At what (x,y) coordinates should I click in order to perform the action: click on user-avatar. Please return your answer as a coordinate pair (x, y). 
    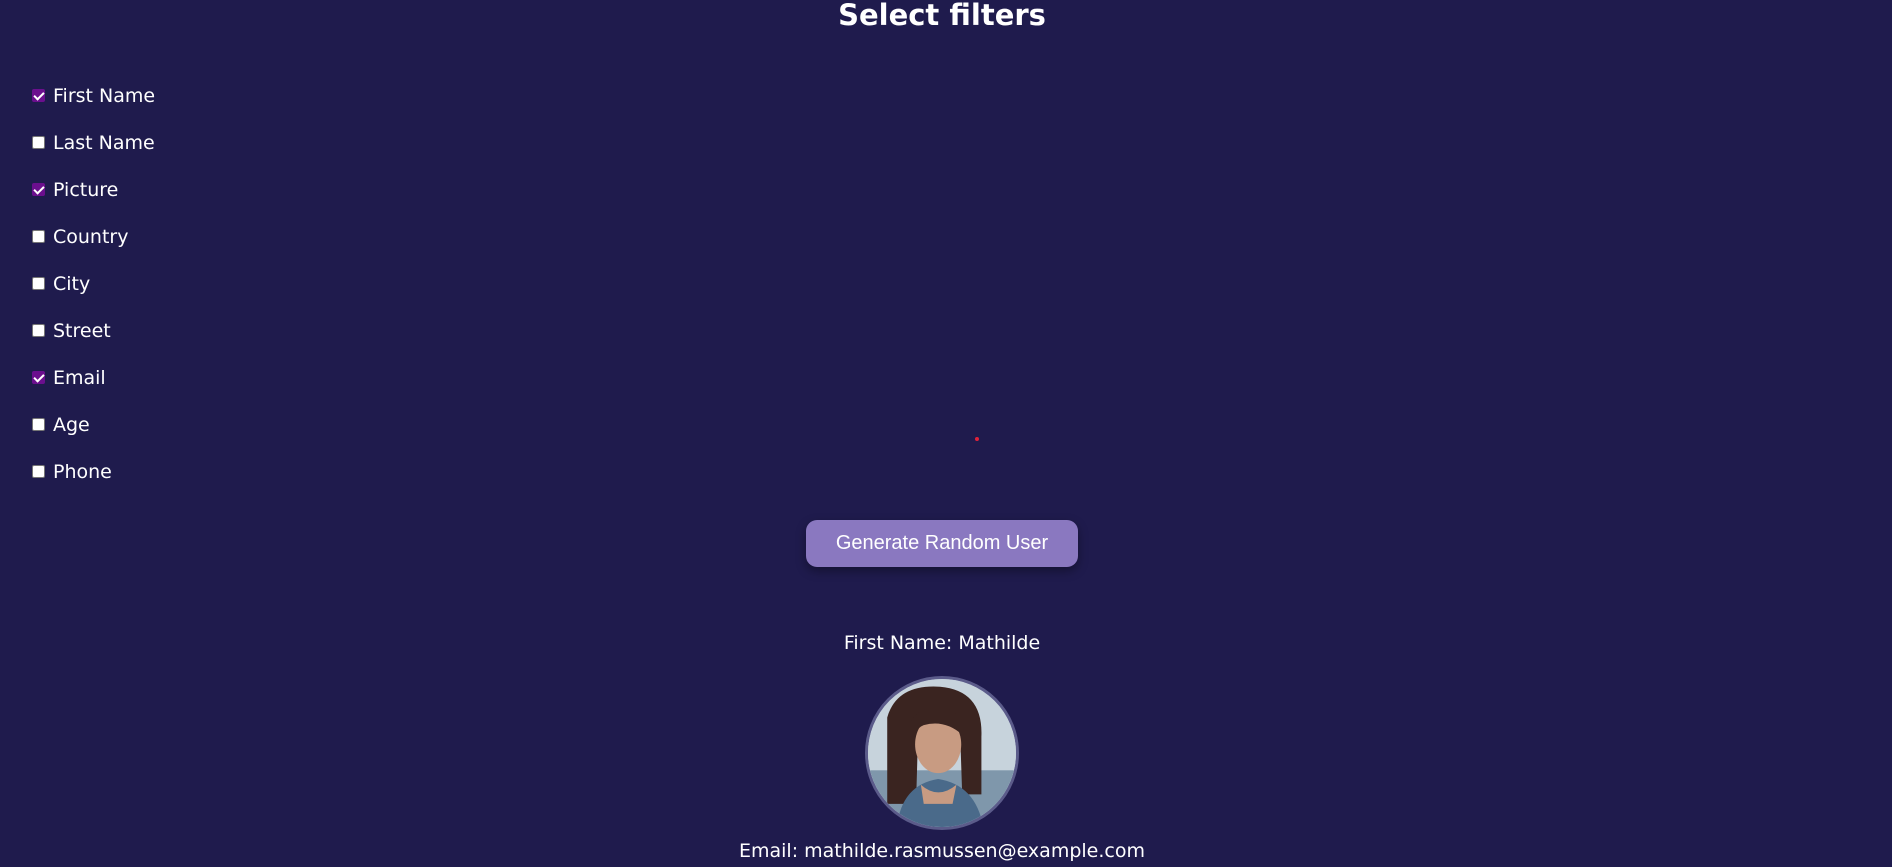
    Looking at the image, I should click on (942, 753).